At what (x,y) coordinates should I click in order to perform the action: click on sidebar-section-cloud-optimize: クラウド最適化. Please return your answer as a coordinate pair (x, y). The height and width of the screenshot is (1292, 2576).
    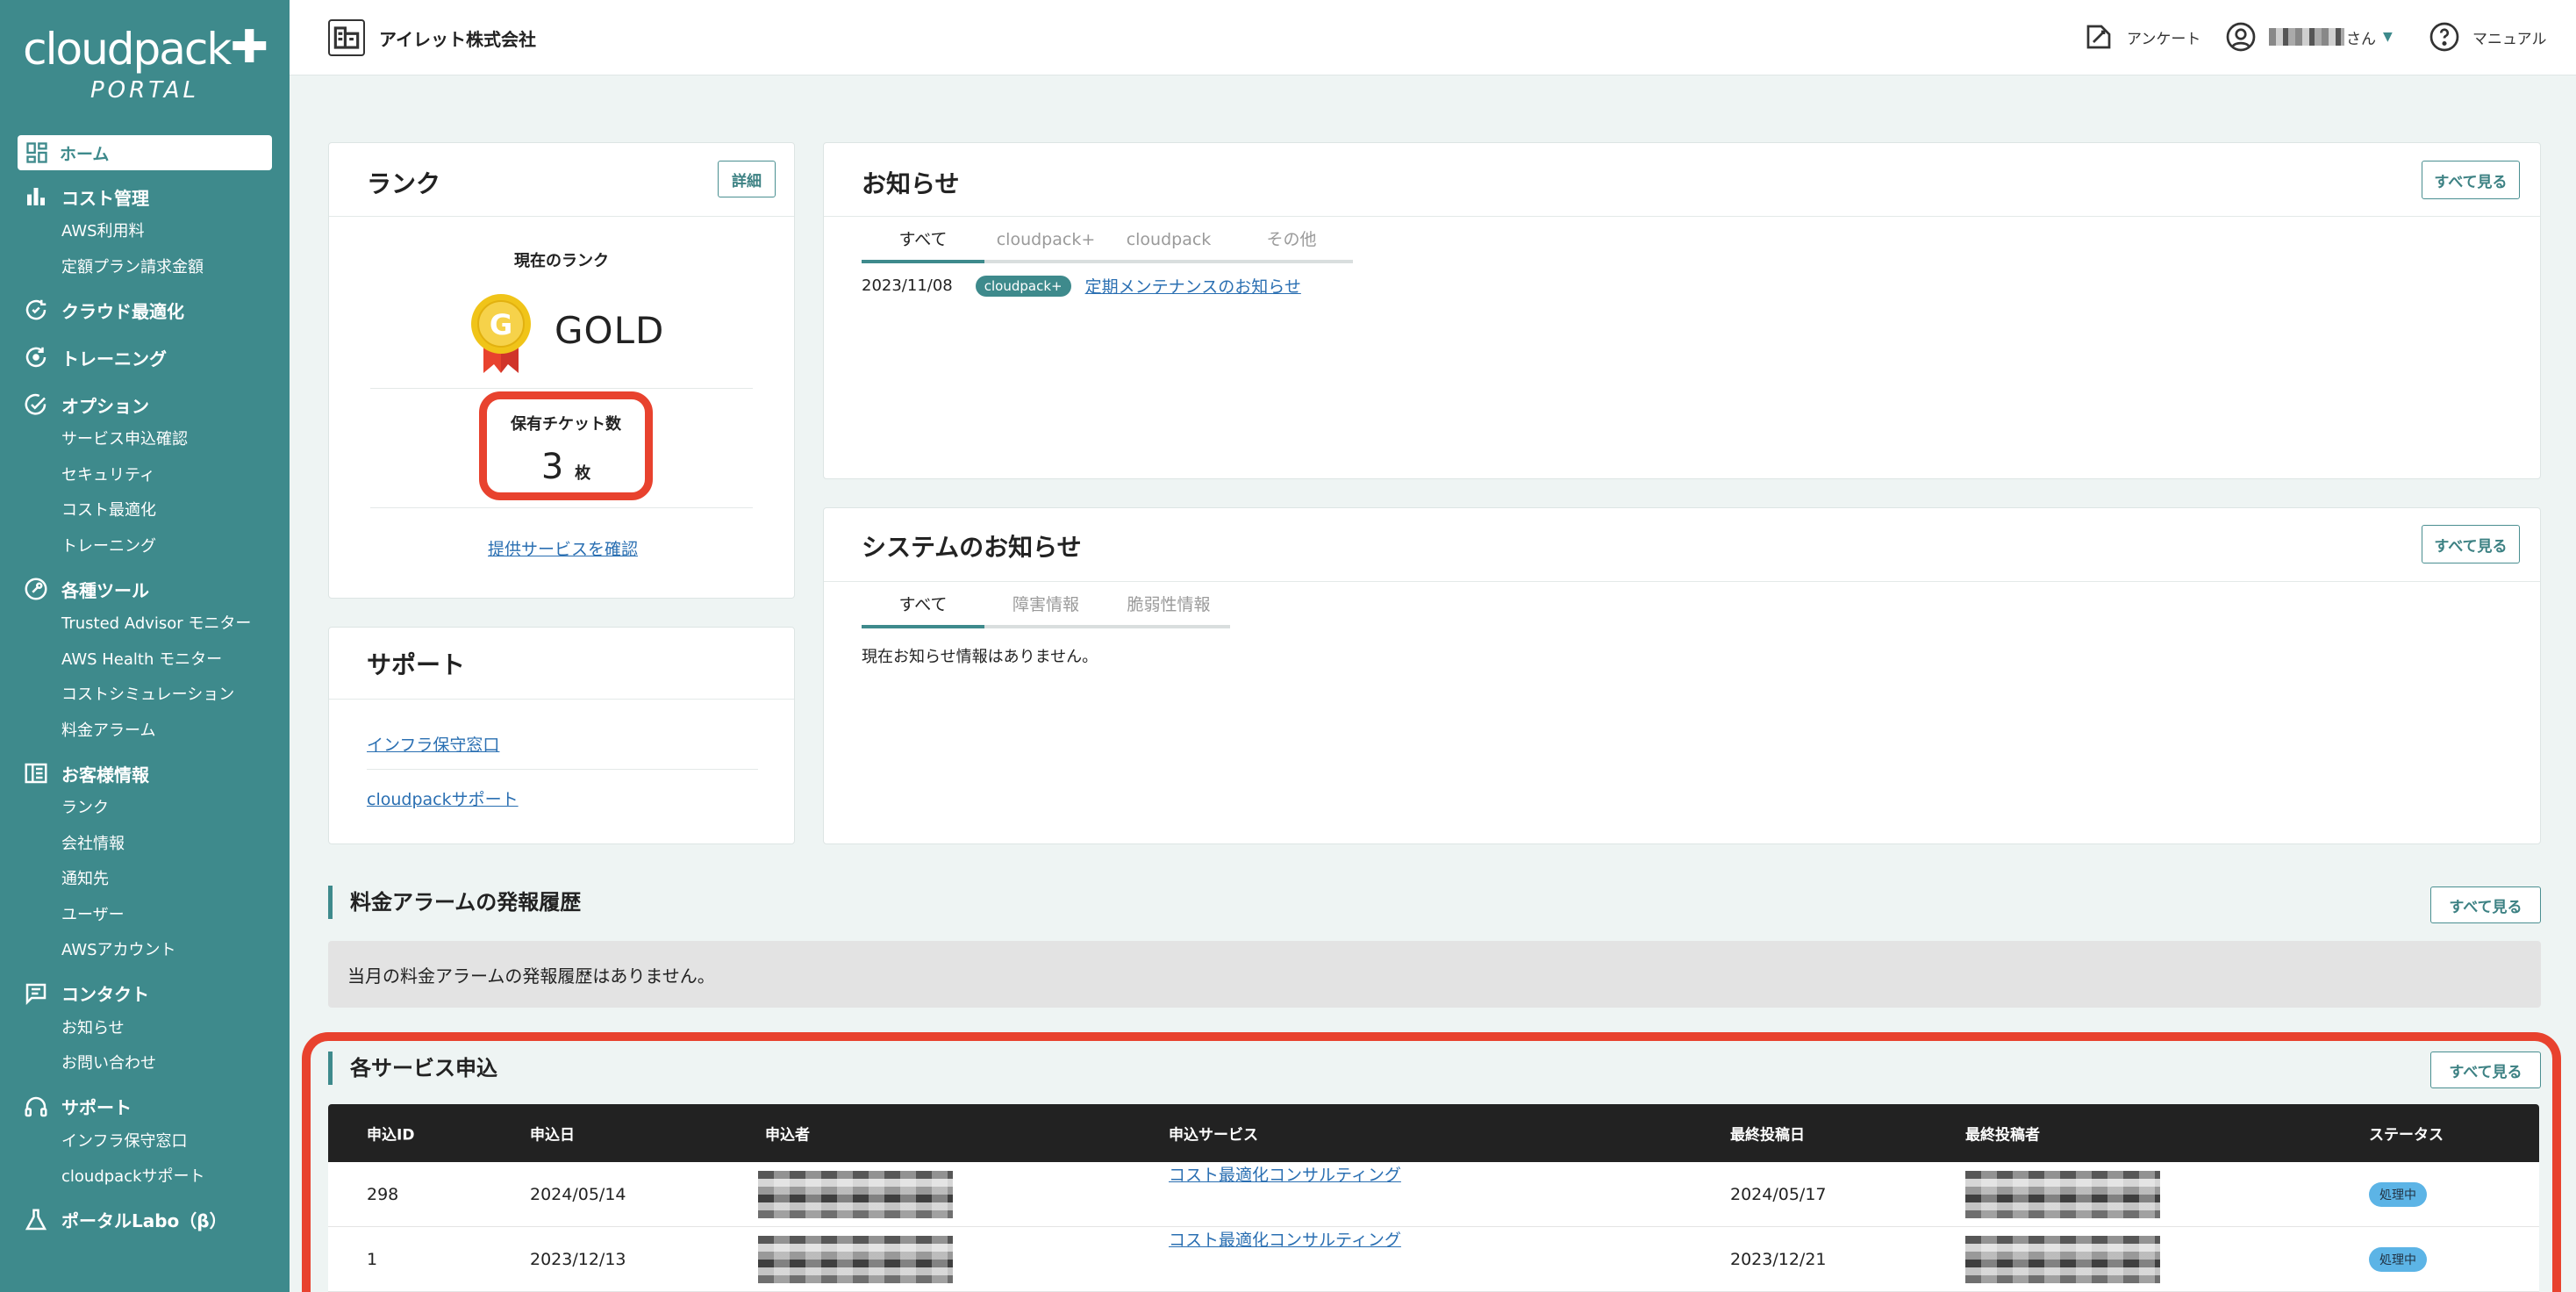
    Looking at the image, I should click on (145, 309).